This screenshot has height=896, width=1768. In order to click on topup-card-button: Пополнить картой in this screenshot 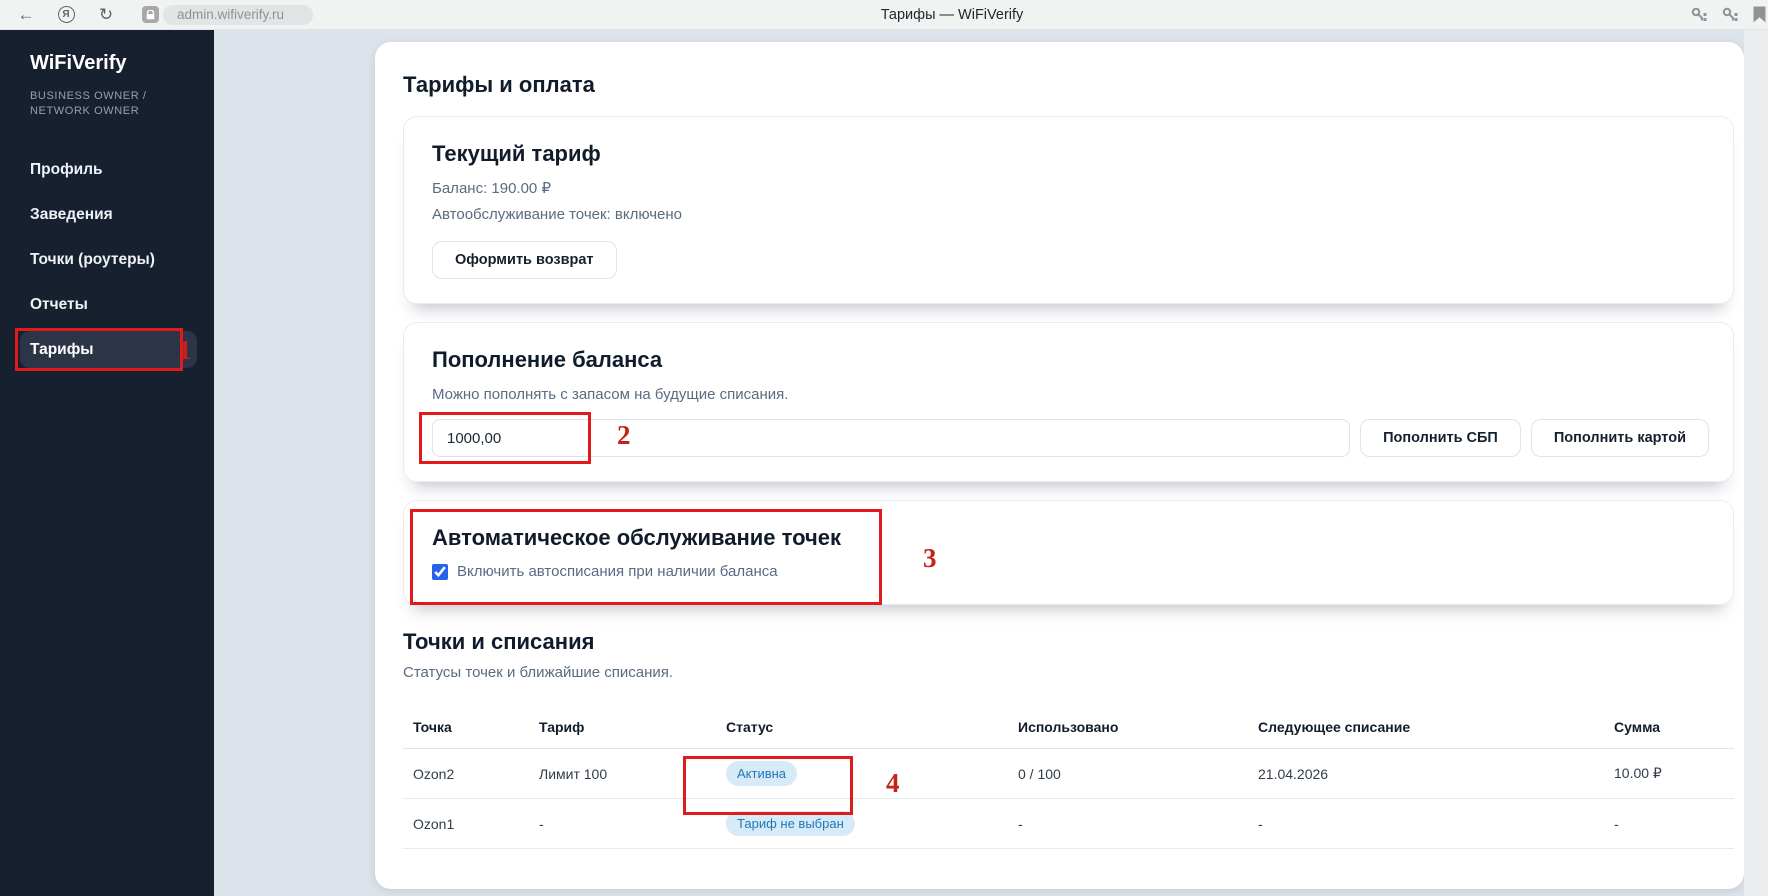, I will do `click(1619, 438)`.